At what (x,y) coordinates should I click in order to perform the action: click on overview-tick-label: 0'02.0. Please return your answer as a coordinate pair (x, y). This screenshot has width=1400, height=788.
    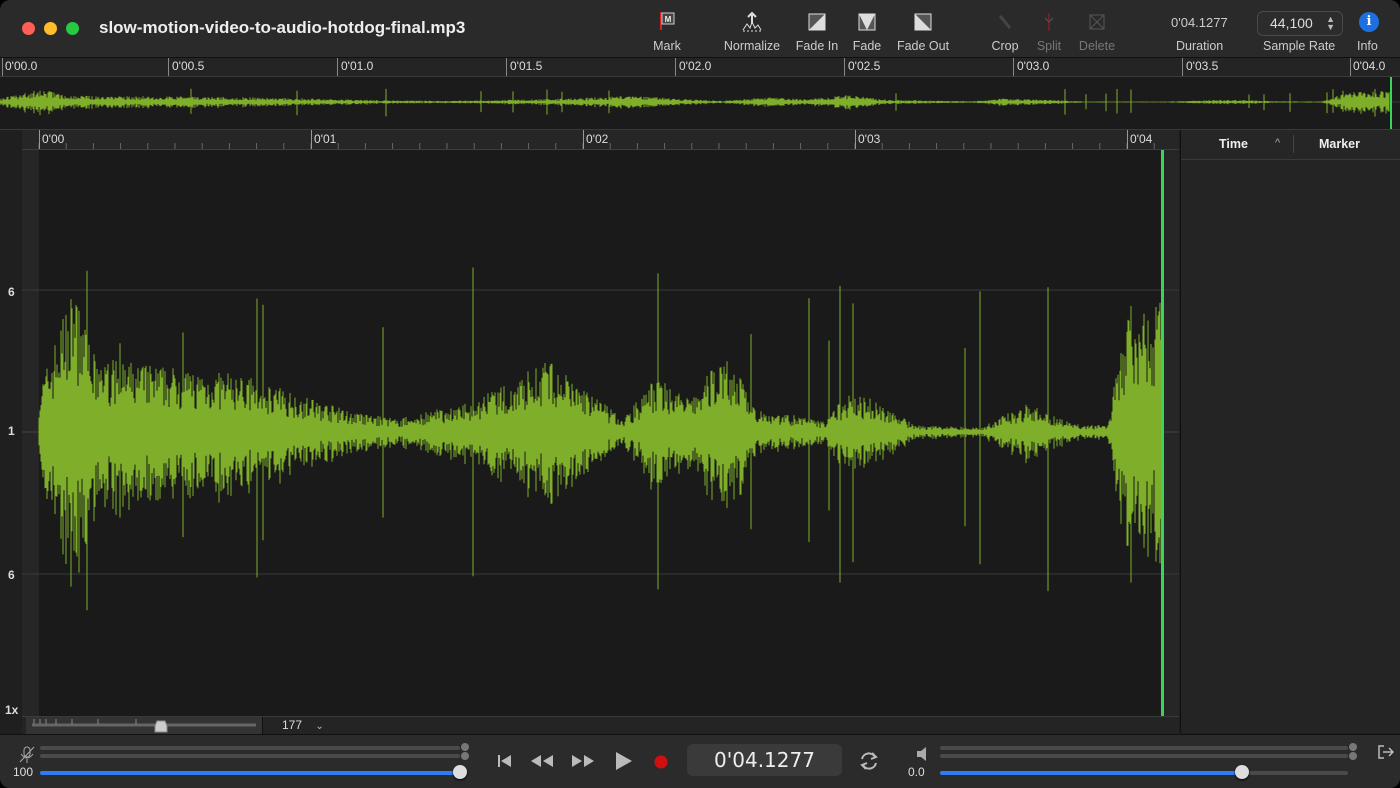
    Looking at the image, I should click on (695, 66).